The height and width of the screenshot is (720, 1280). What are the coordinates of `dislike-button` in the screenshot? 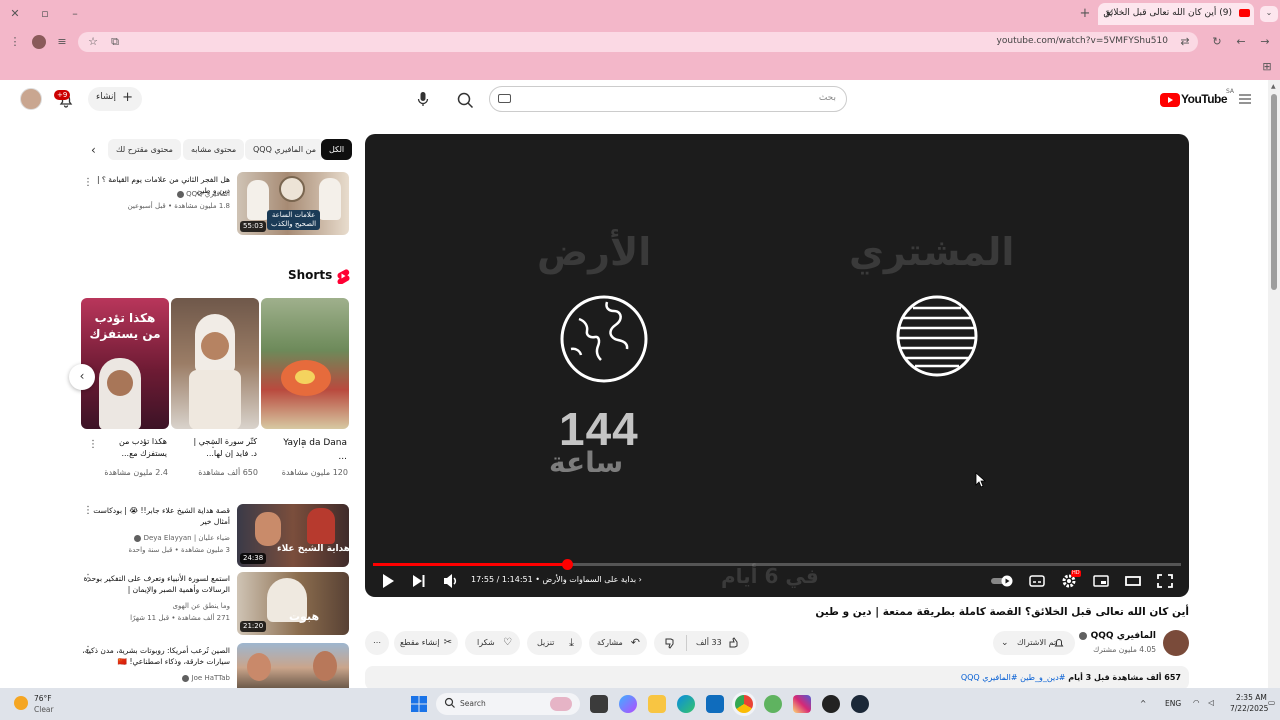 It's located at (670, 643).